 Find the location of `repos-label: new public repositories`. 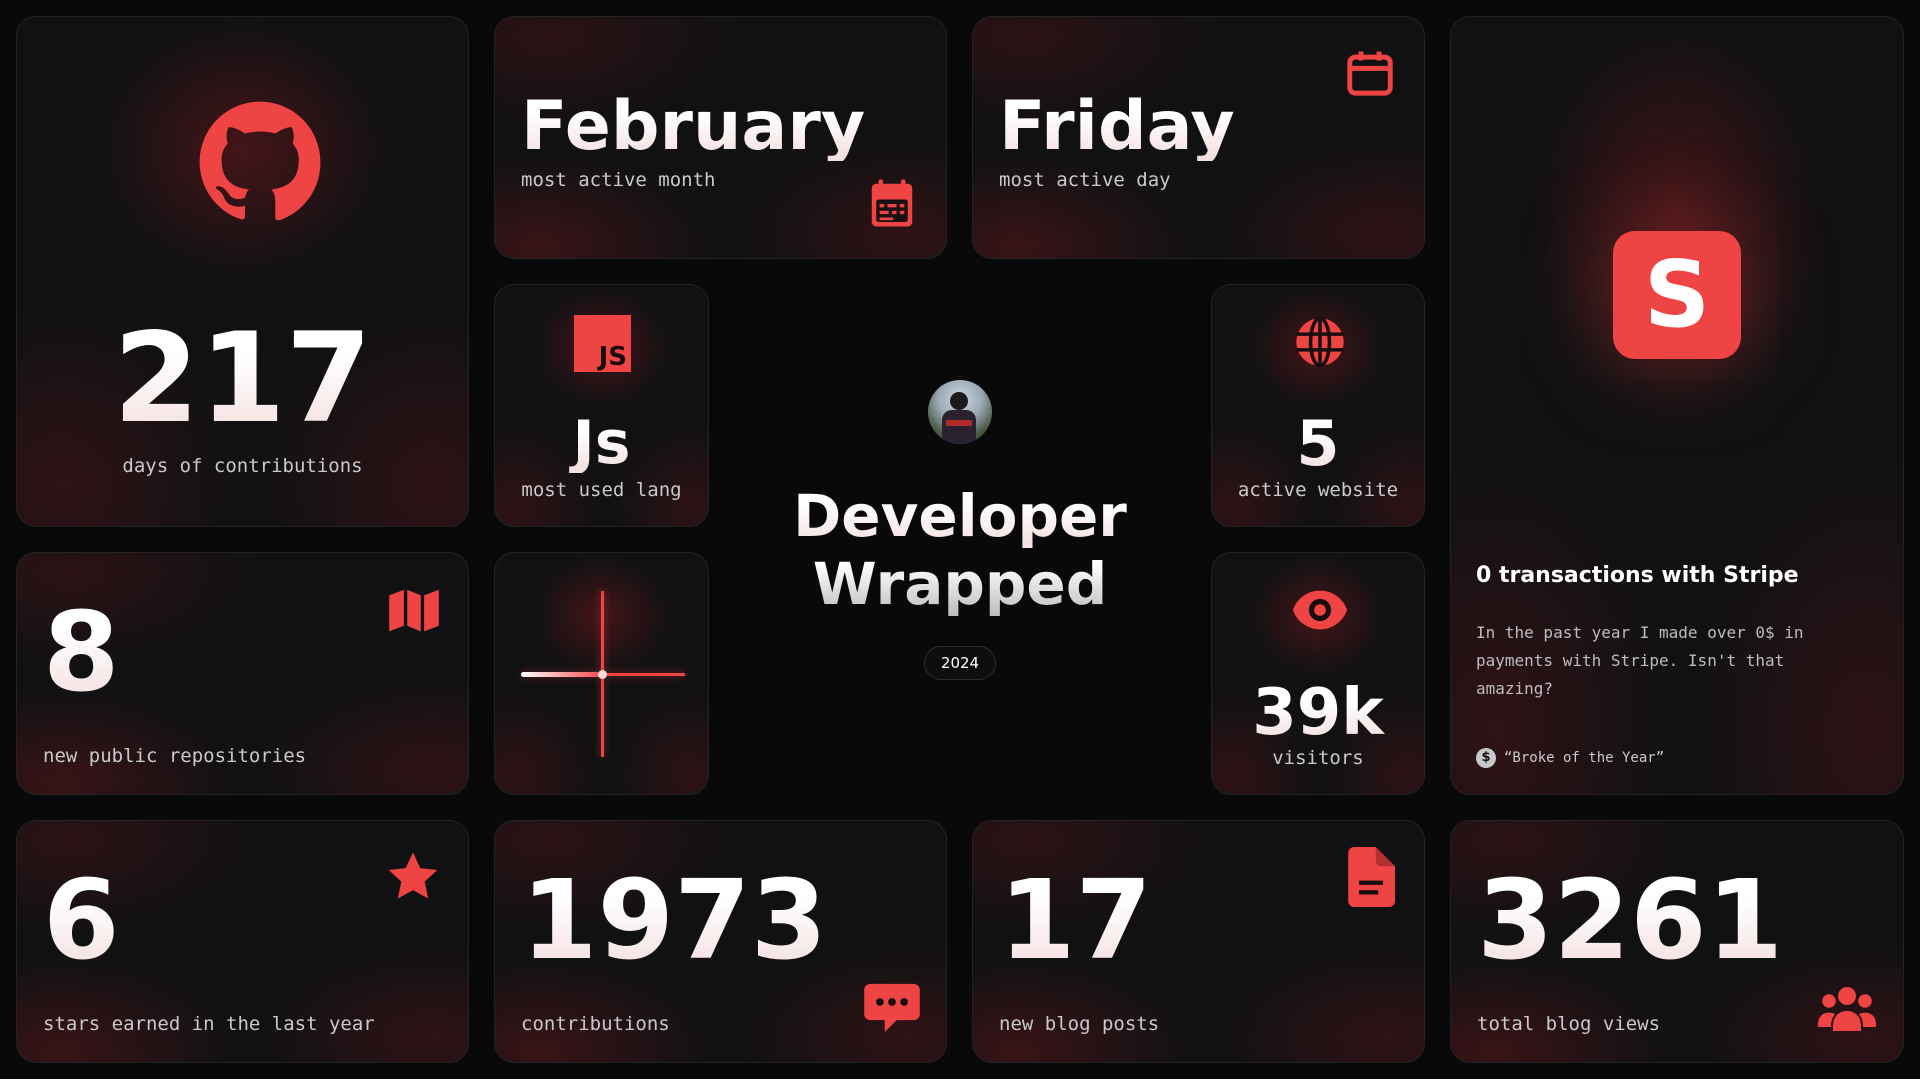

repos-label: new public repositories is located at coordinates (175, 756).